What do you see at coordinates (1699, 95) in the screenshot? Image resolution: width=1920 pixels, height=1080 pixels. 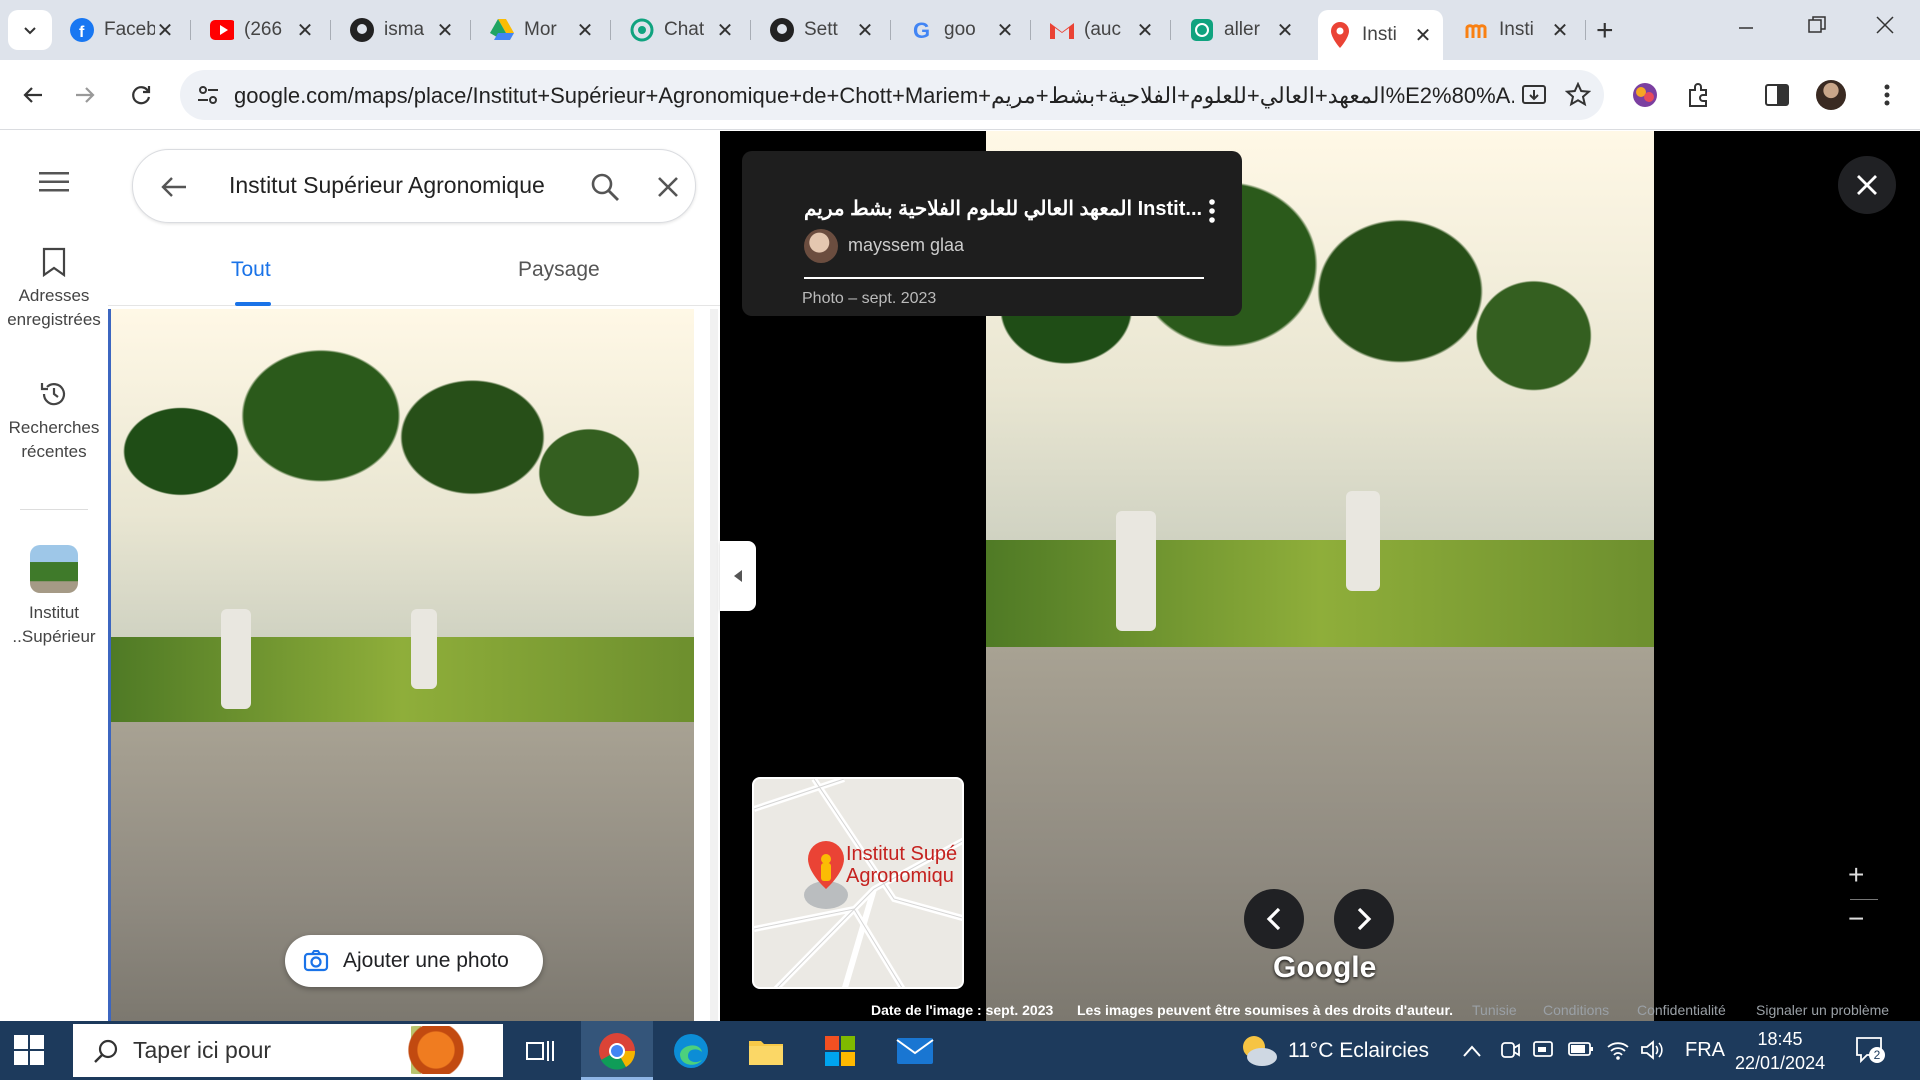 I see `extensions-puzzle-icon` at bounding box center [1699, 95].